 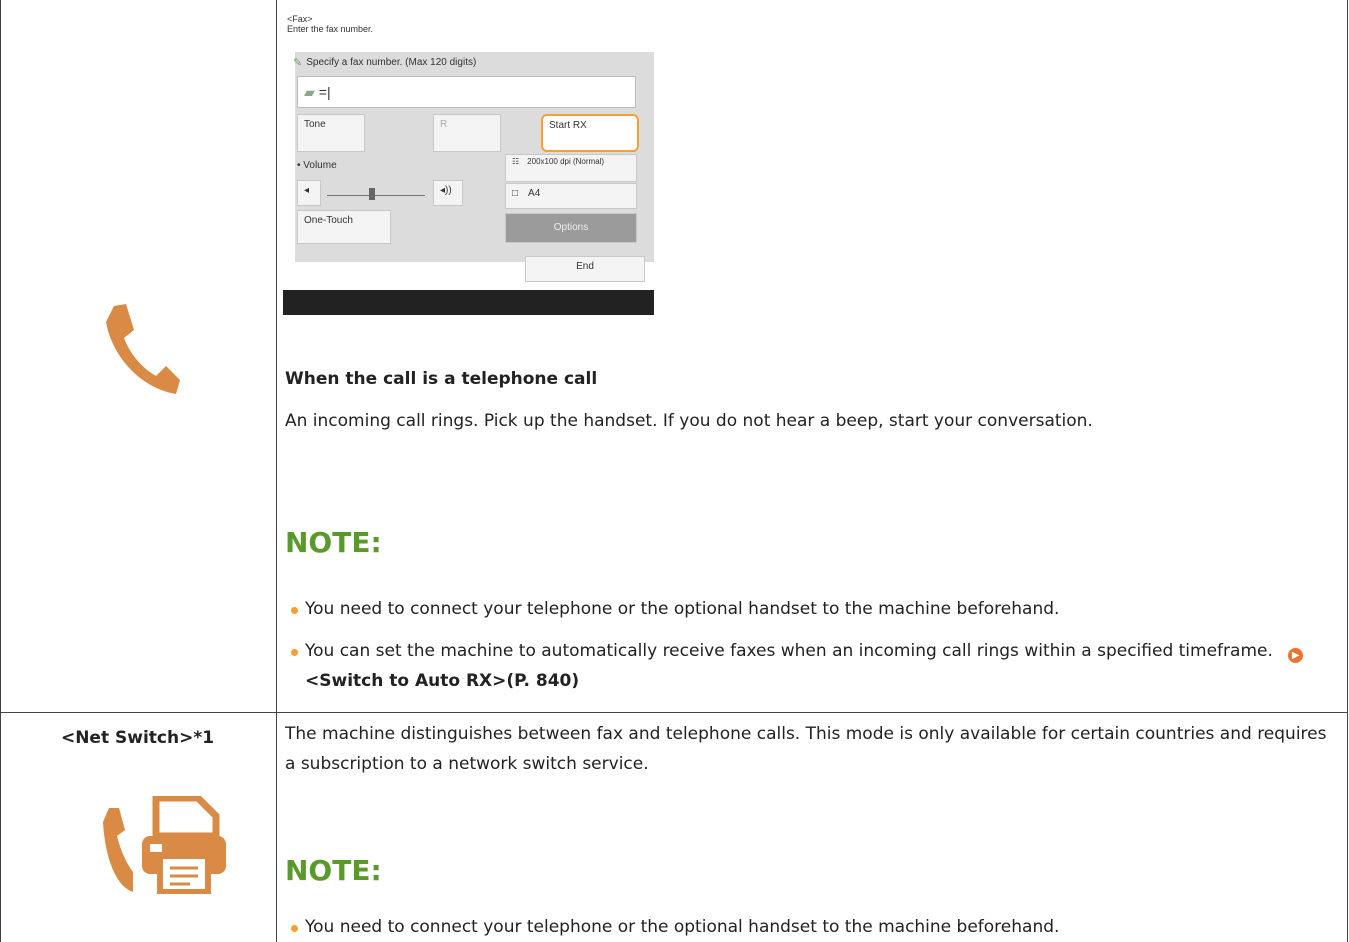 I want to click on link-arrow-icon: ▶, so click(x=1296, y=655).